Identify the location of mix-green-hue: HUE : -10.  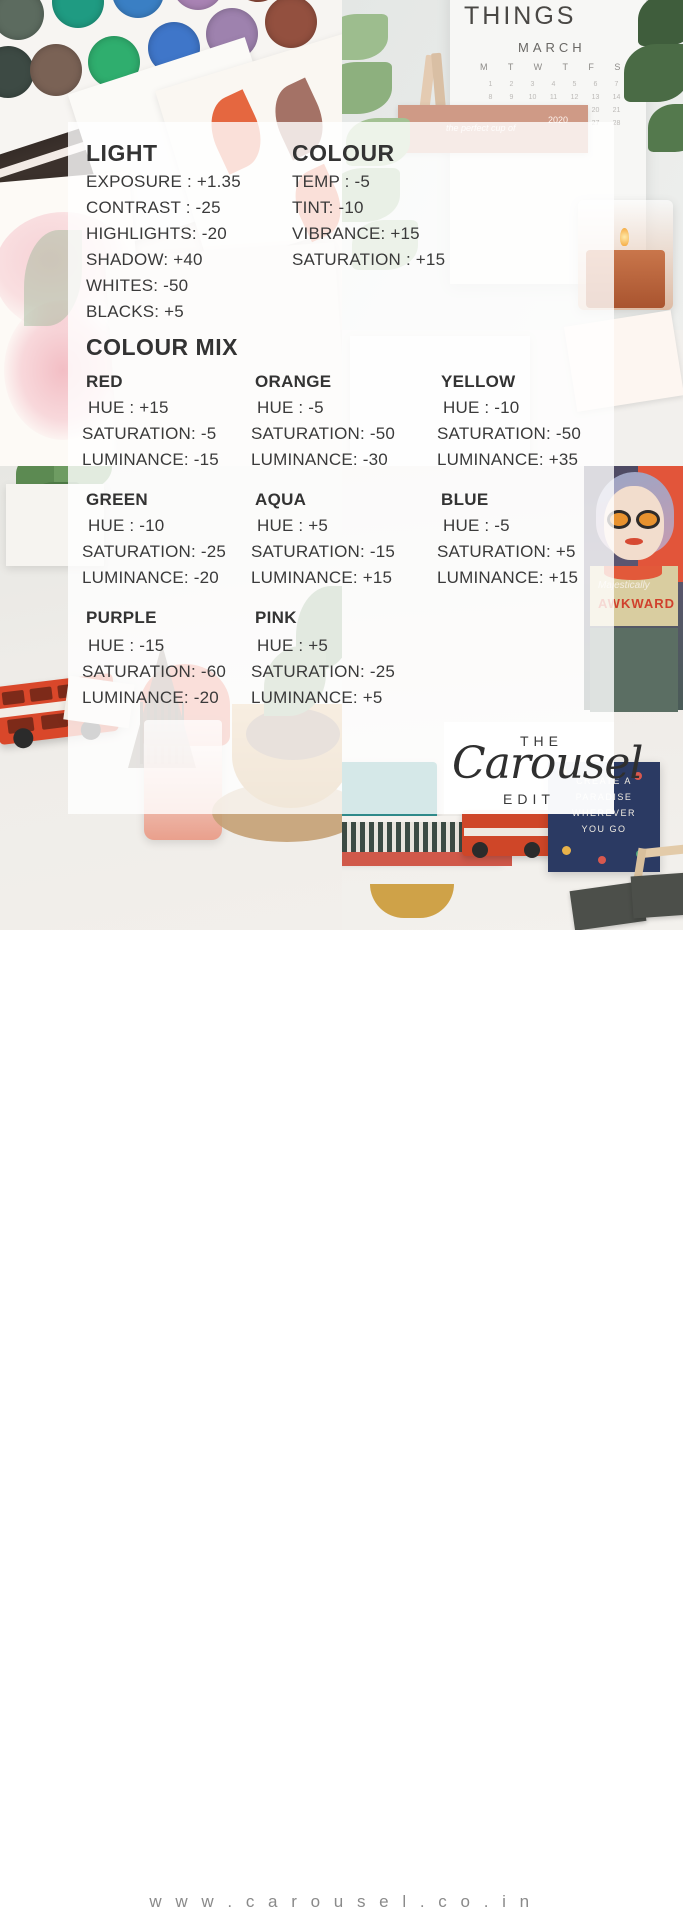
(126, 525).